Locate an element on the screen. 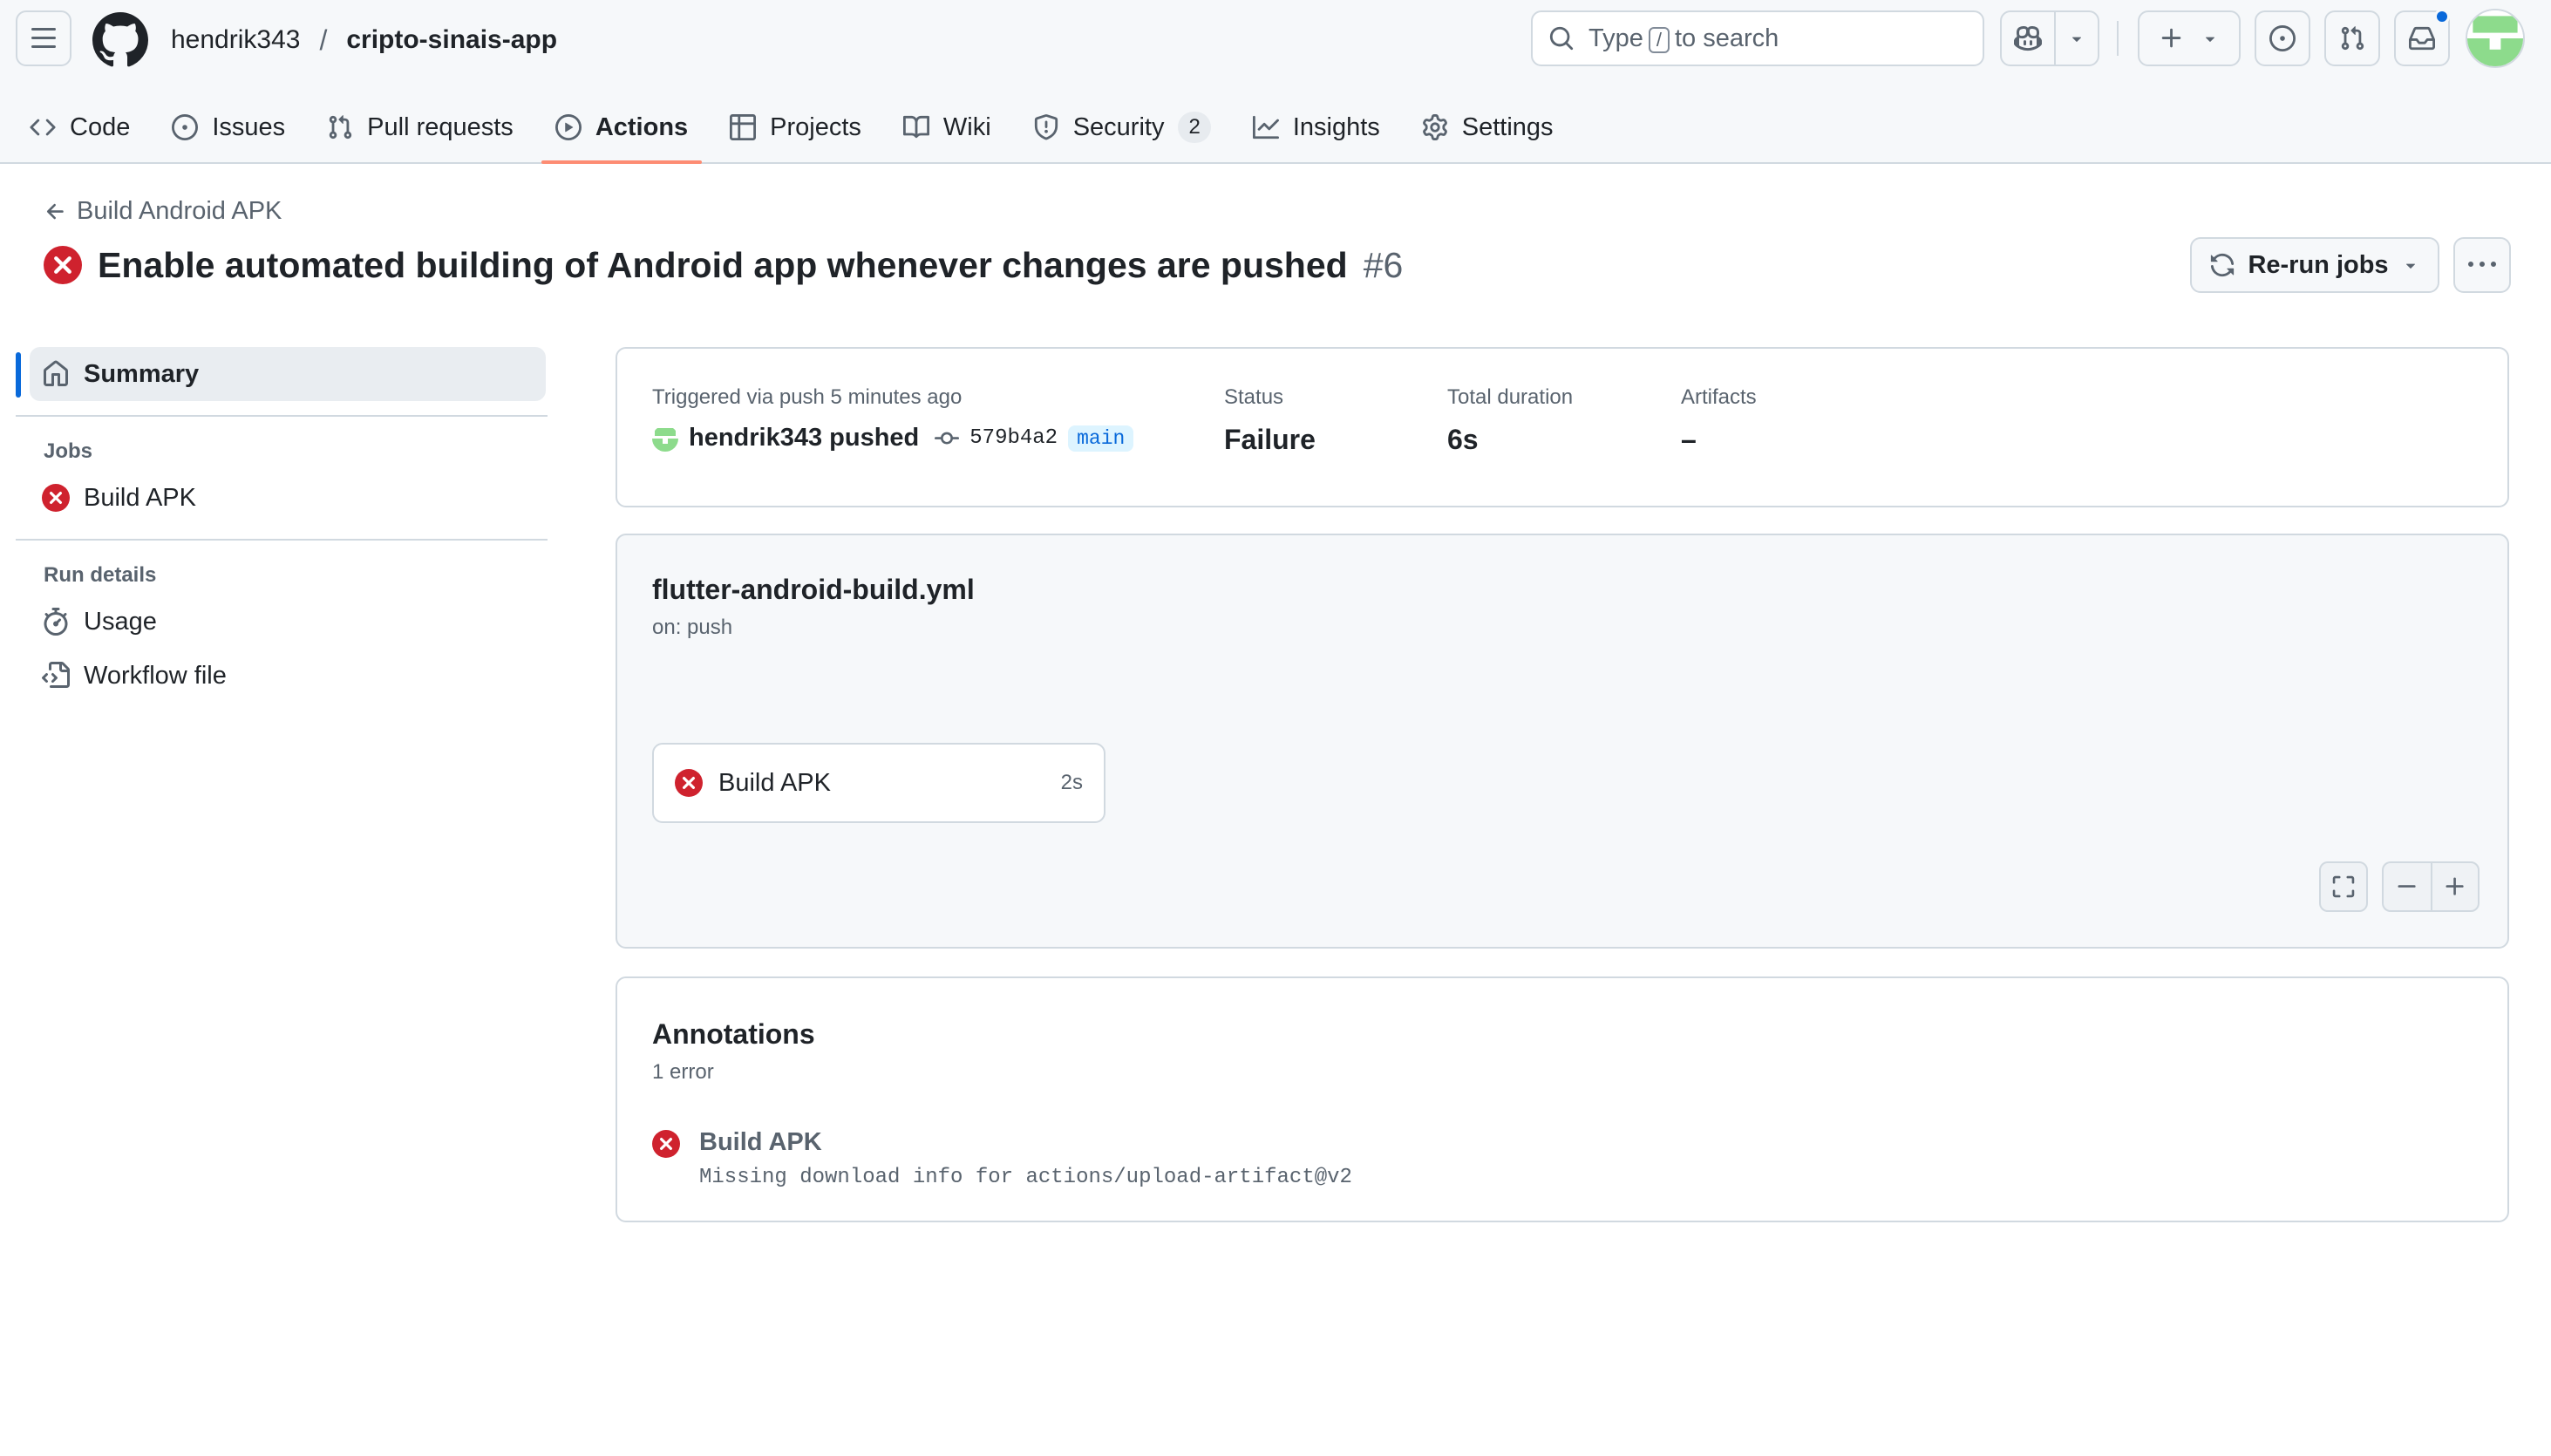 The height and width of the screenshot is (1456, 2551). zoom-in-button is located at coordinates (2455, 886).